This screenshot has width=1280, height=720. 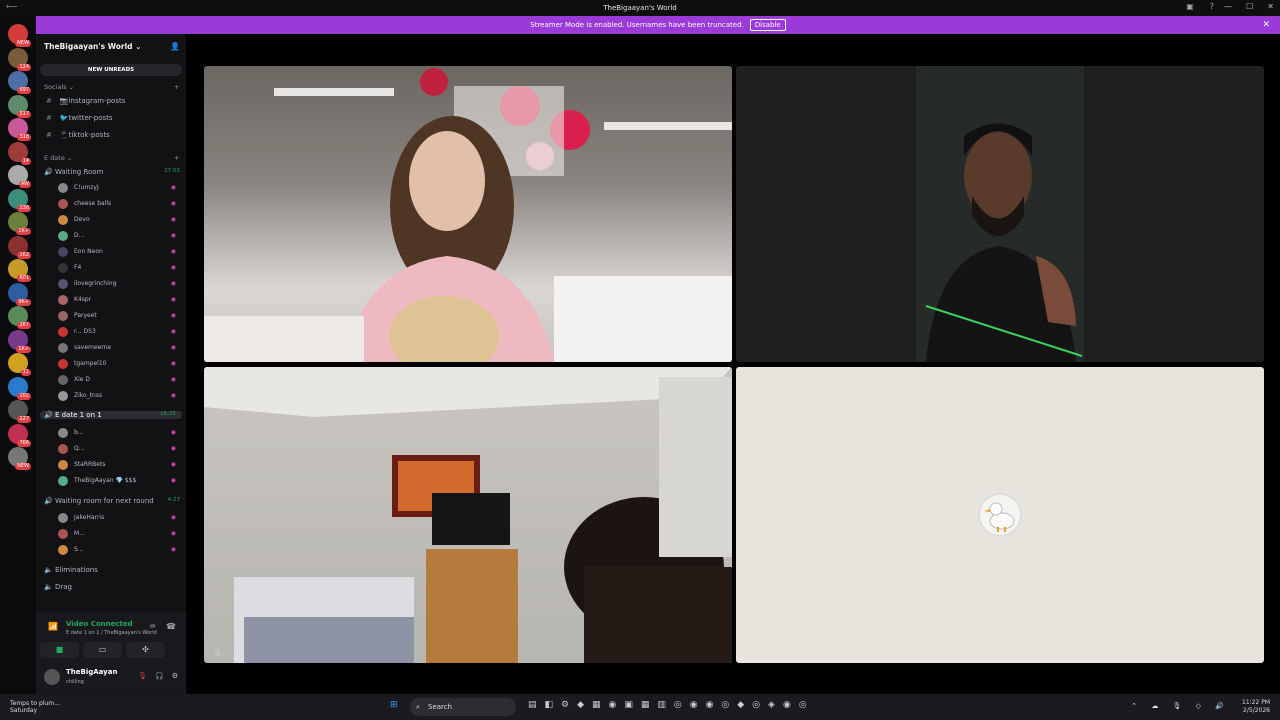 What do you see at coordinates (118, 348) in the screenshot?
I see `voice-user: savemeerne ◉` at bounding box center [118, 348].